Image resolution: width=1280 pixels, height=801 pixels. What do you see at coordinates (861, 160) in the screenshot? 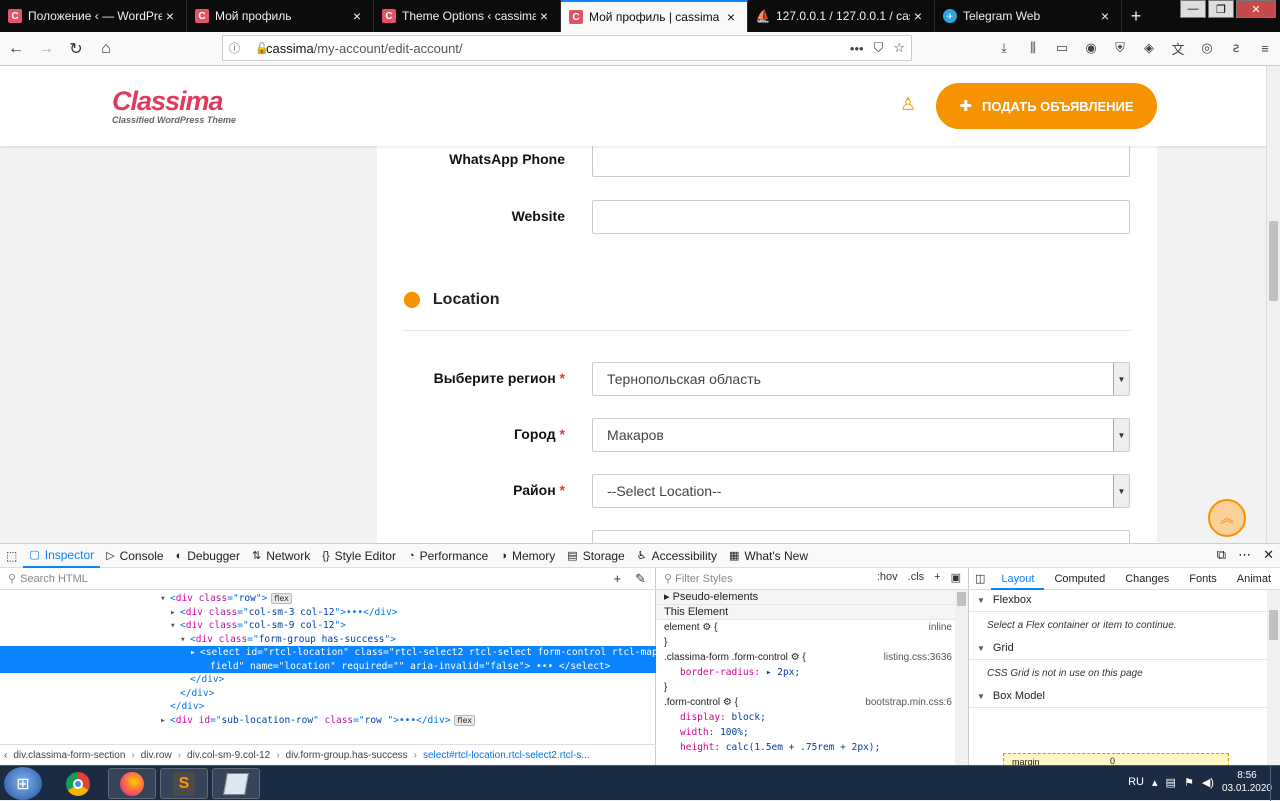
I see `whatsapp-field` at bounding box center [861, 160].